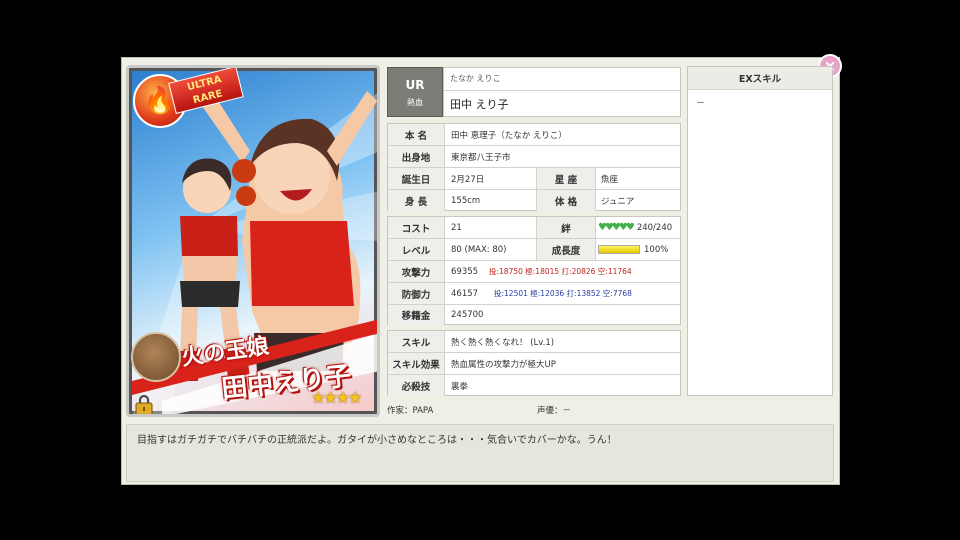 The height and width of the screenshot is (540, 960). I want to click on sign-value: 魚座, so click(610, 179).